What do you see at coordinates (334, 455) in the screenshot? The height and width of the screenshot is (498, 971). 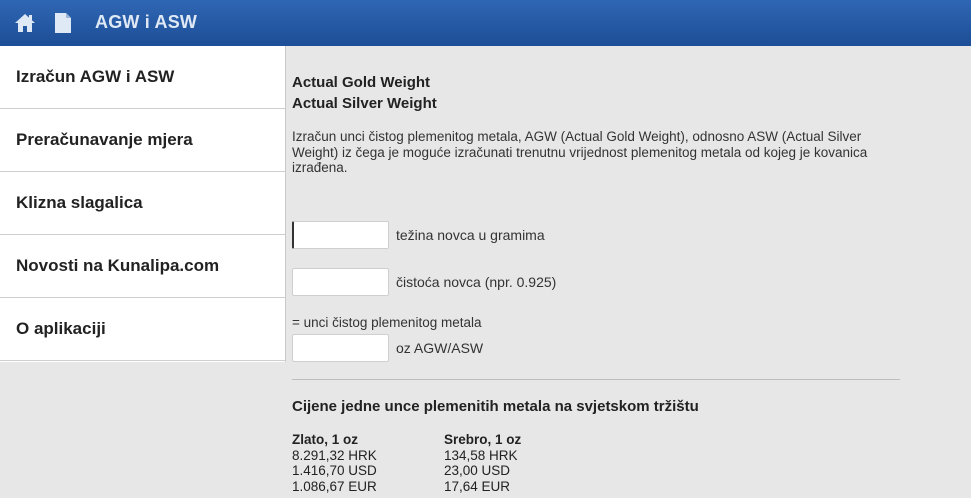 I see `gold-price-hrk: 8.291,32 HRK` at bounding box center [334, 455].